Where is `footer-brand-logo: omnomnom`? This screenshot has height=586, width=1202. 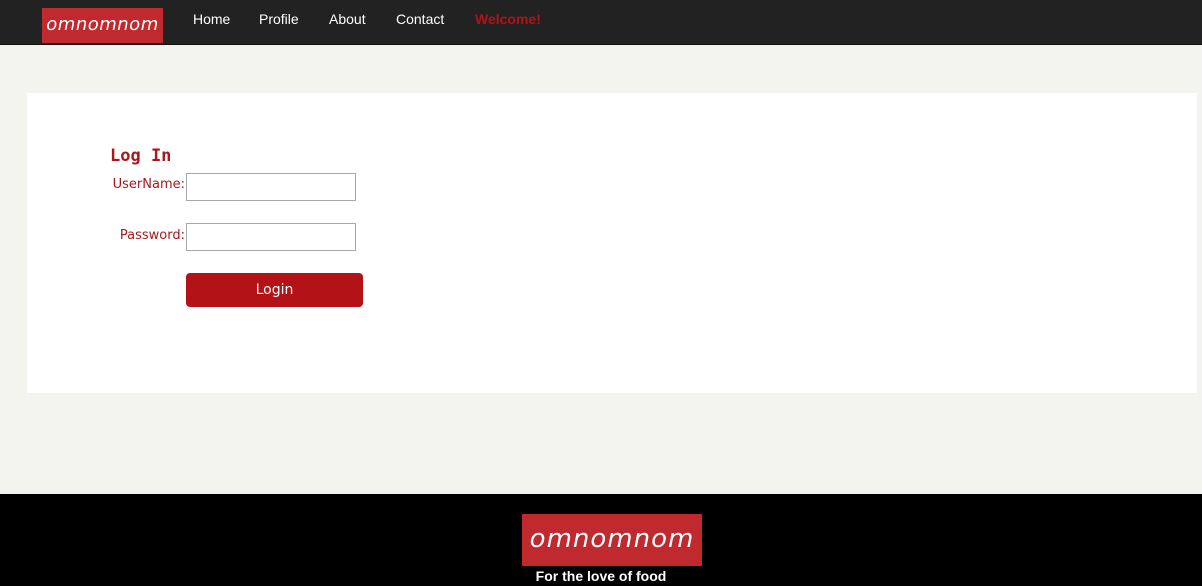
footer-brand-logo: omnomnom is located at coordinates (612, 540).